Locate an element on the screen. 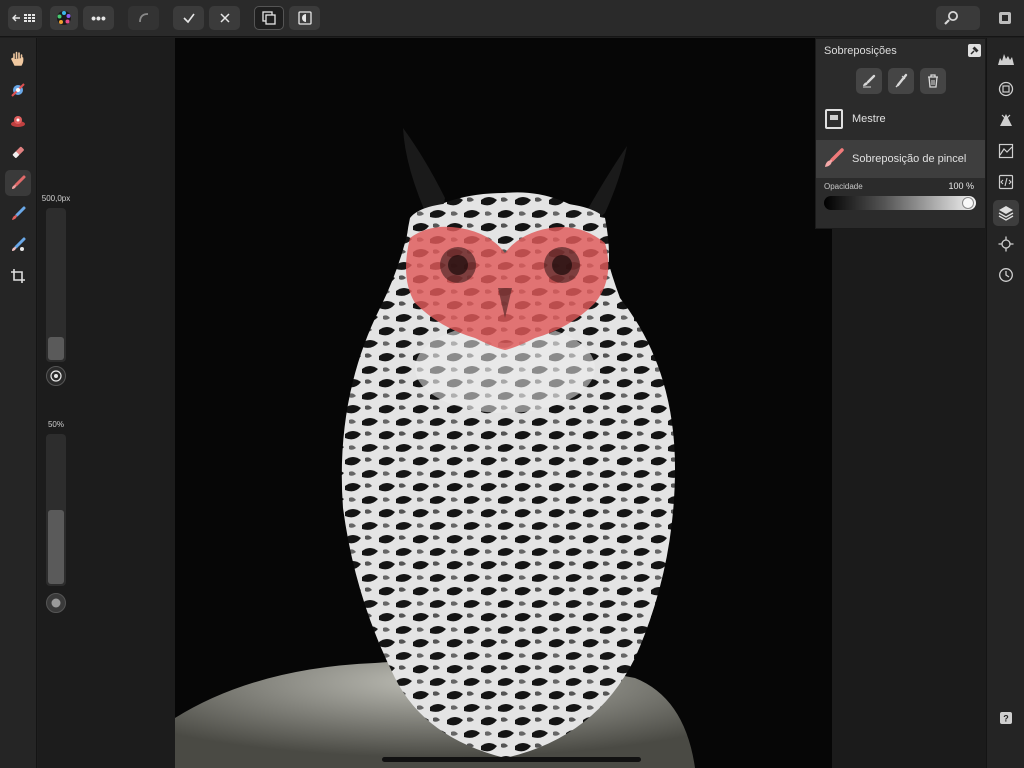  overlays-studio is located at coordinates (1006, 213).